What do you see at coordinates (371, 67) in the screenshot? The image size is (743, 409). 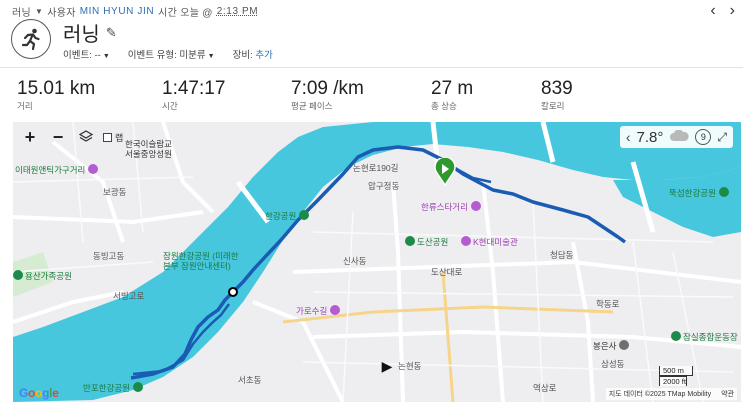 I see `header-divider` at bounding box center [371, 67].